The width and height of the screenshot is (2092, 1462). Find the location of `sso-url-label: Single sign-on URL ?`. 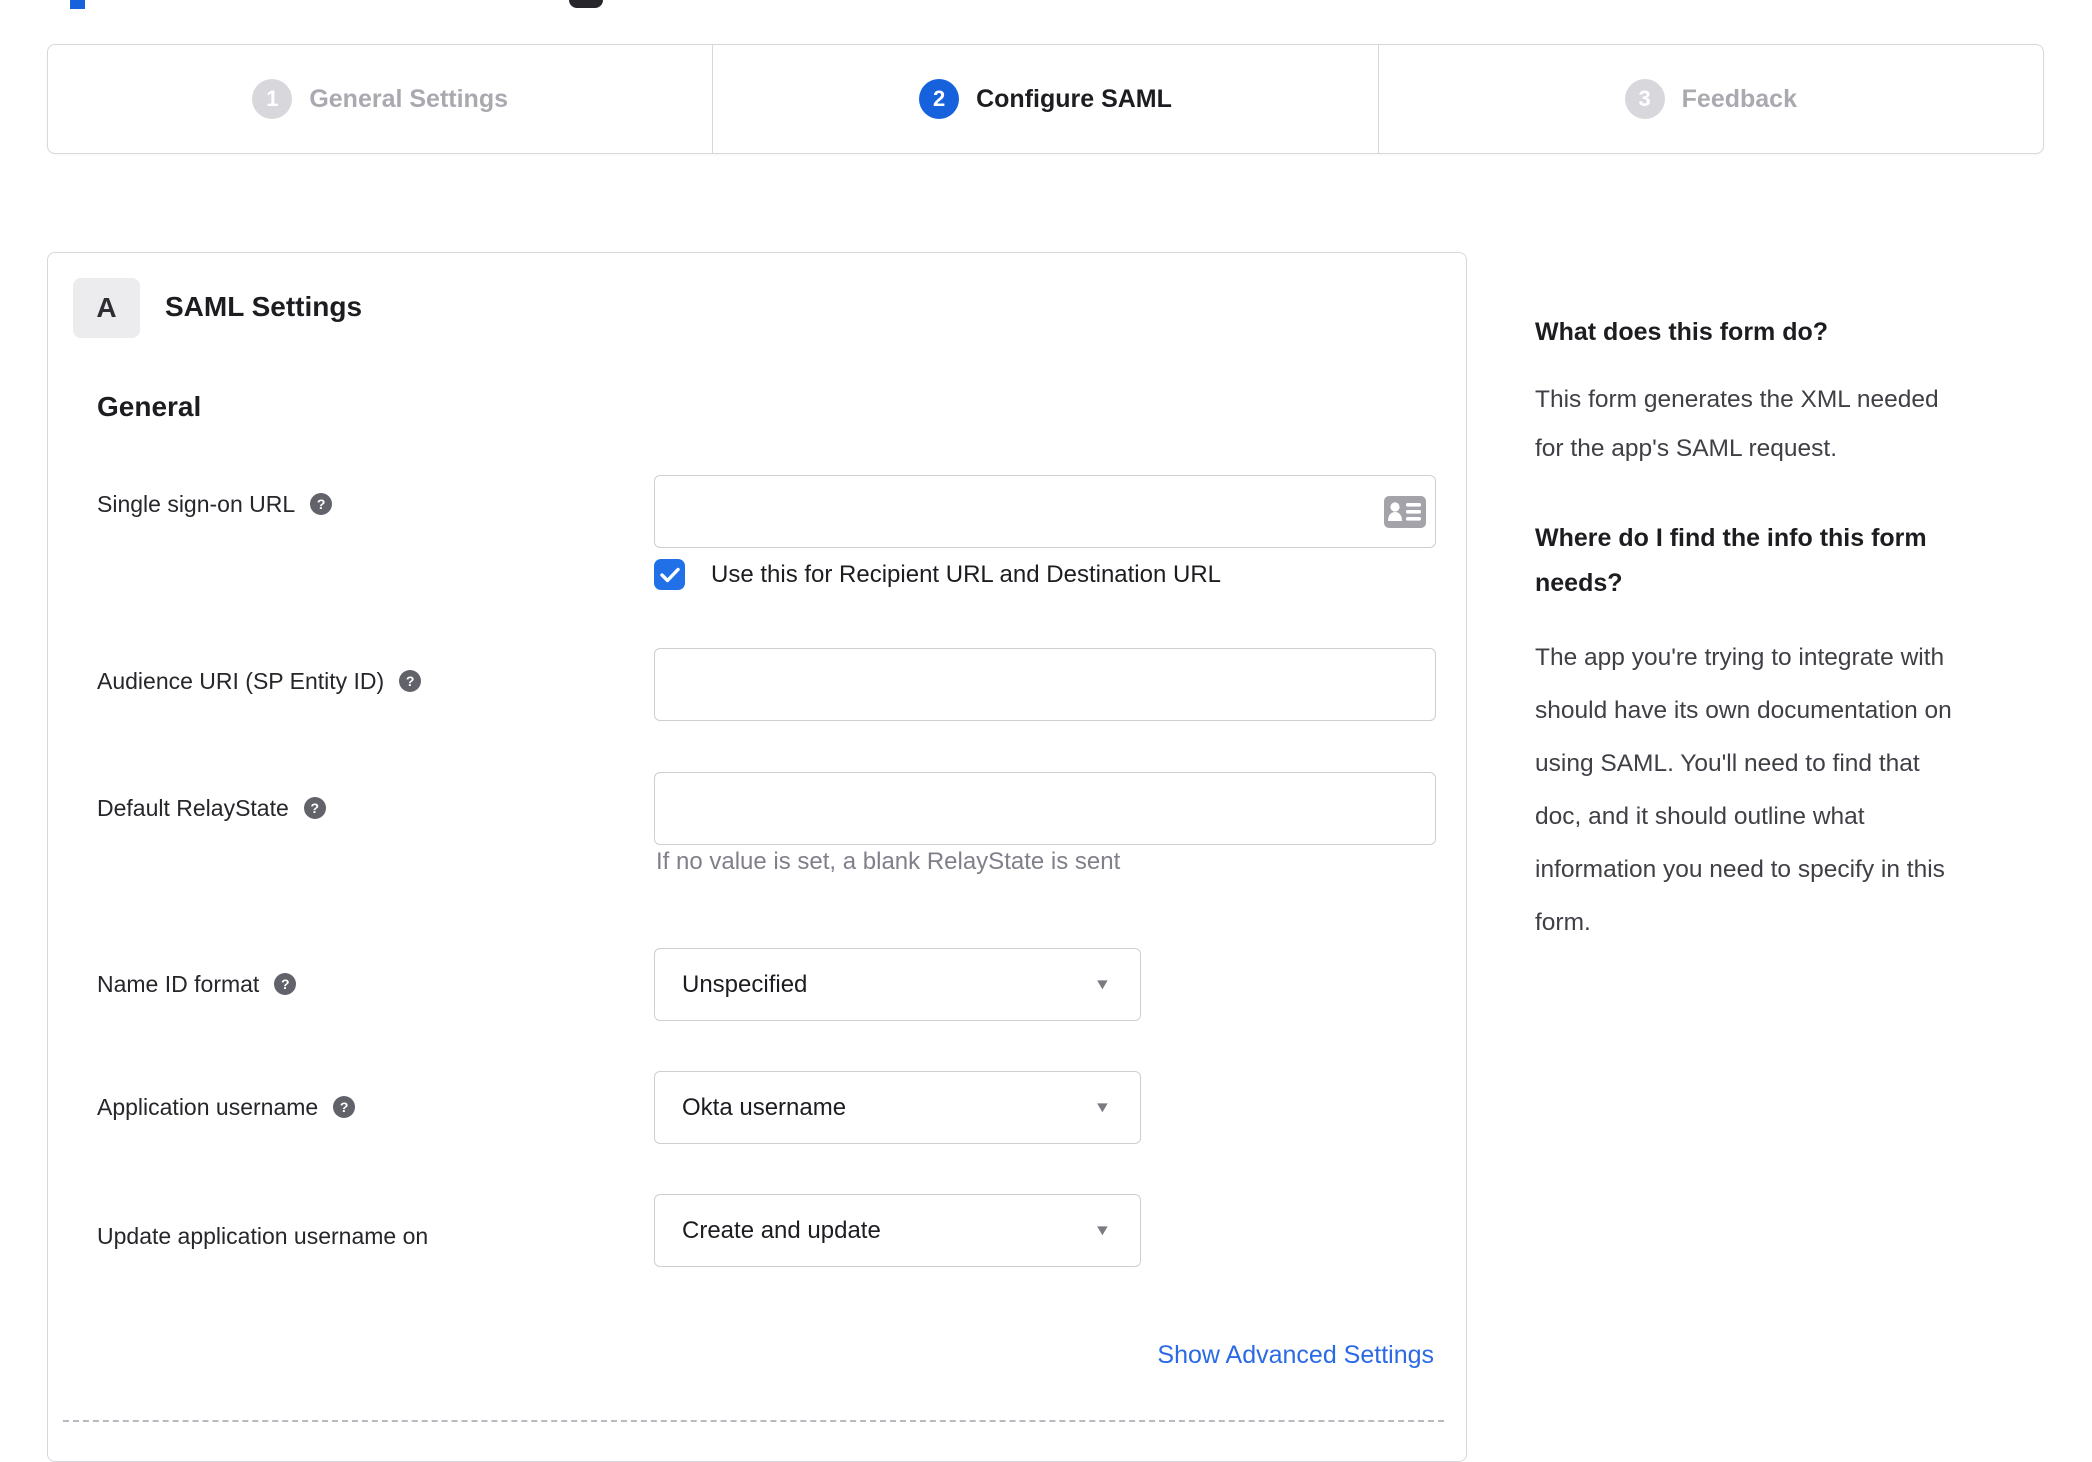

sso-url-label: Single sign-on URL ? is located at coordinates (215, 504).